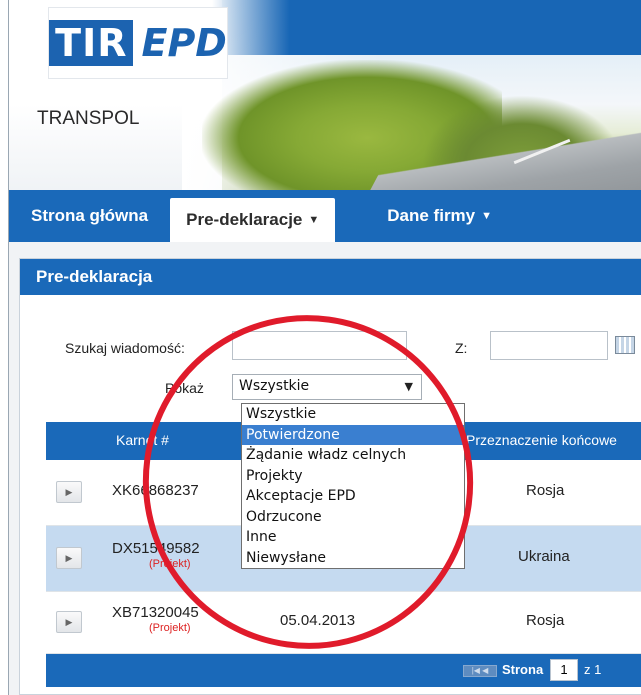 Image resolution: width=641 pixels, height=695 pixels. I want to click on header-top-bar, so click(426, 27).